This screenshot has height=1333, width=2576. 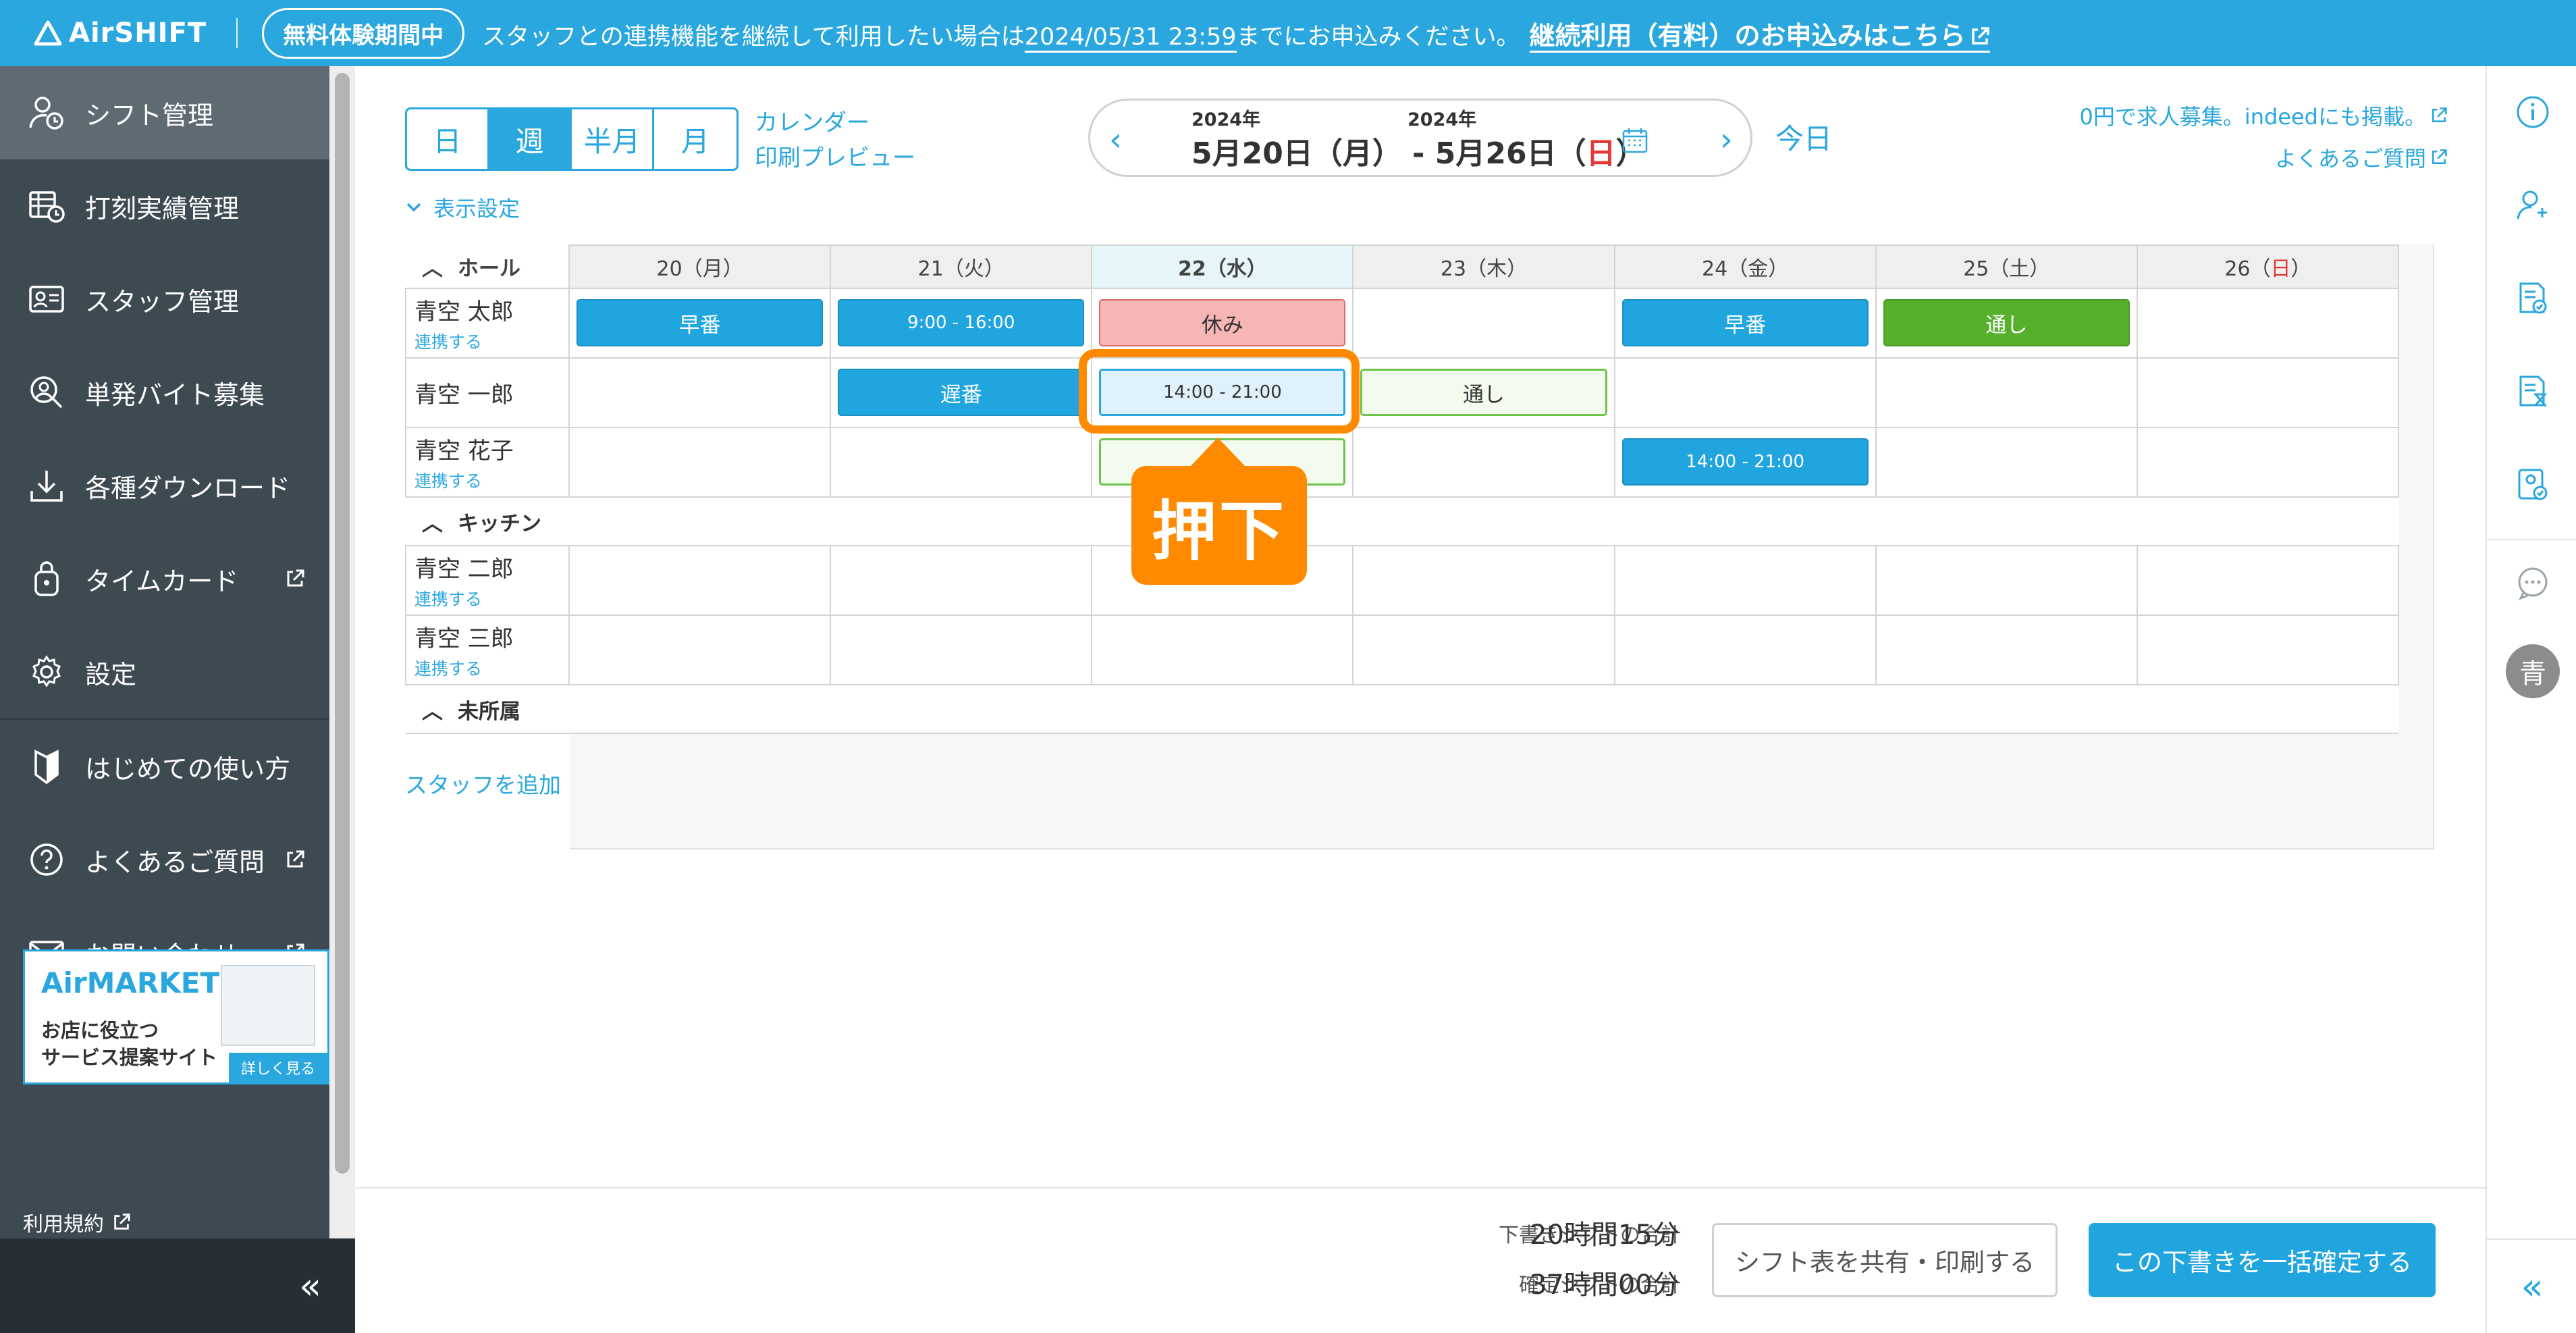 What do you see at coordinates (835, 155) in the screenshot?
I see `print-preview-link: 印刷プレビュー` at bounding box center [835, 155].